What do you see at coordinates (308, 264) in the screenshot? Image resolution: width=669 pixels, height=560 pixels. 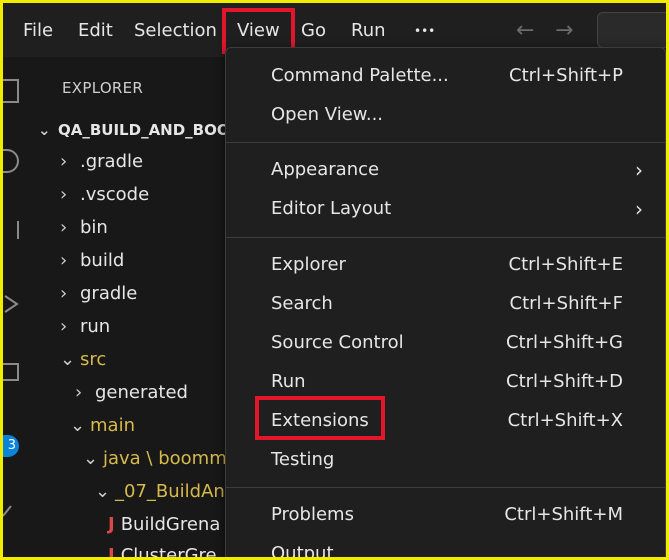 I see `menu-item-label: Explorer` at bounding box center [308, 264].